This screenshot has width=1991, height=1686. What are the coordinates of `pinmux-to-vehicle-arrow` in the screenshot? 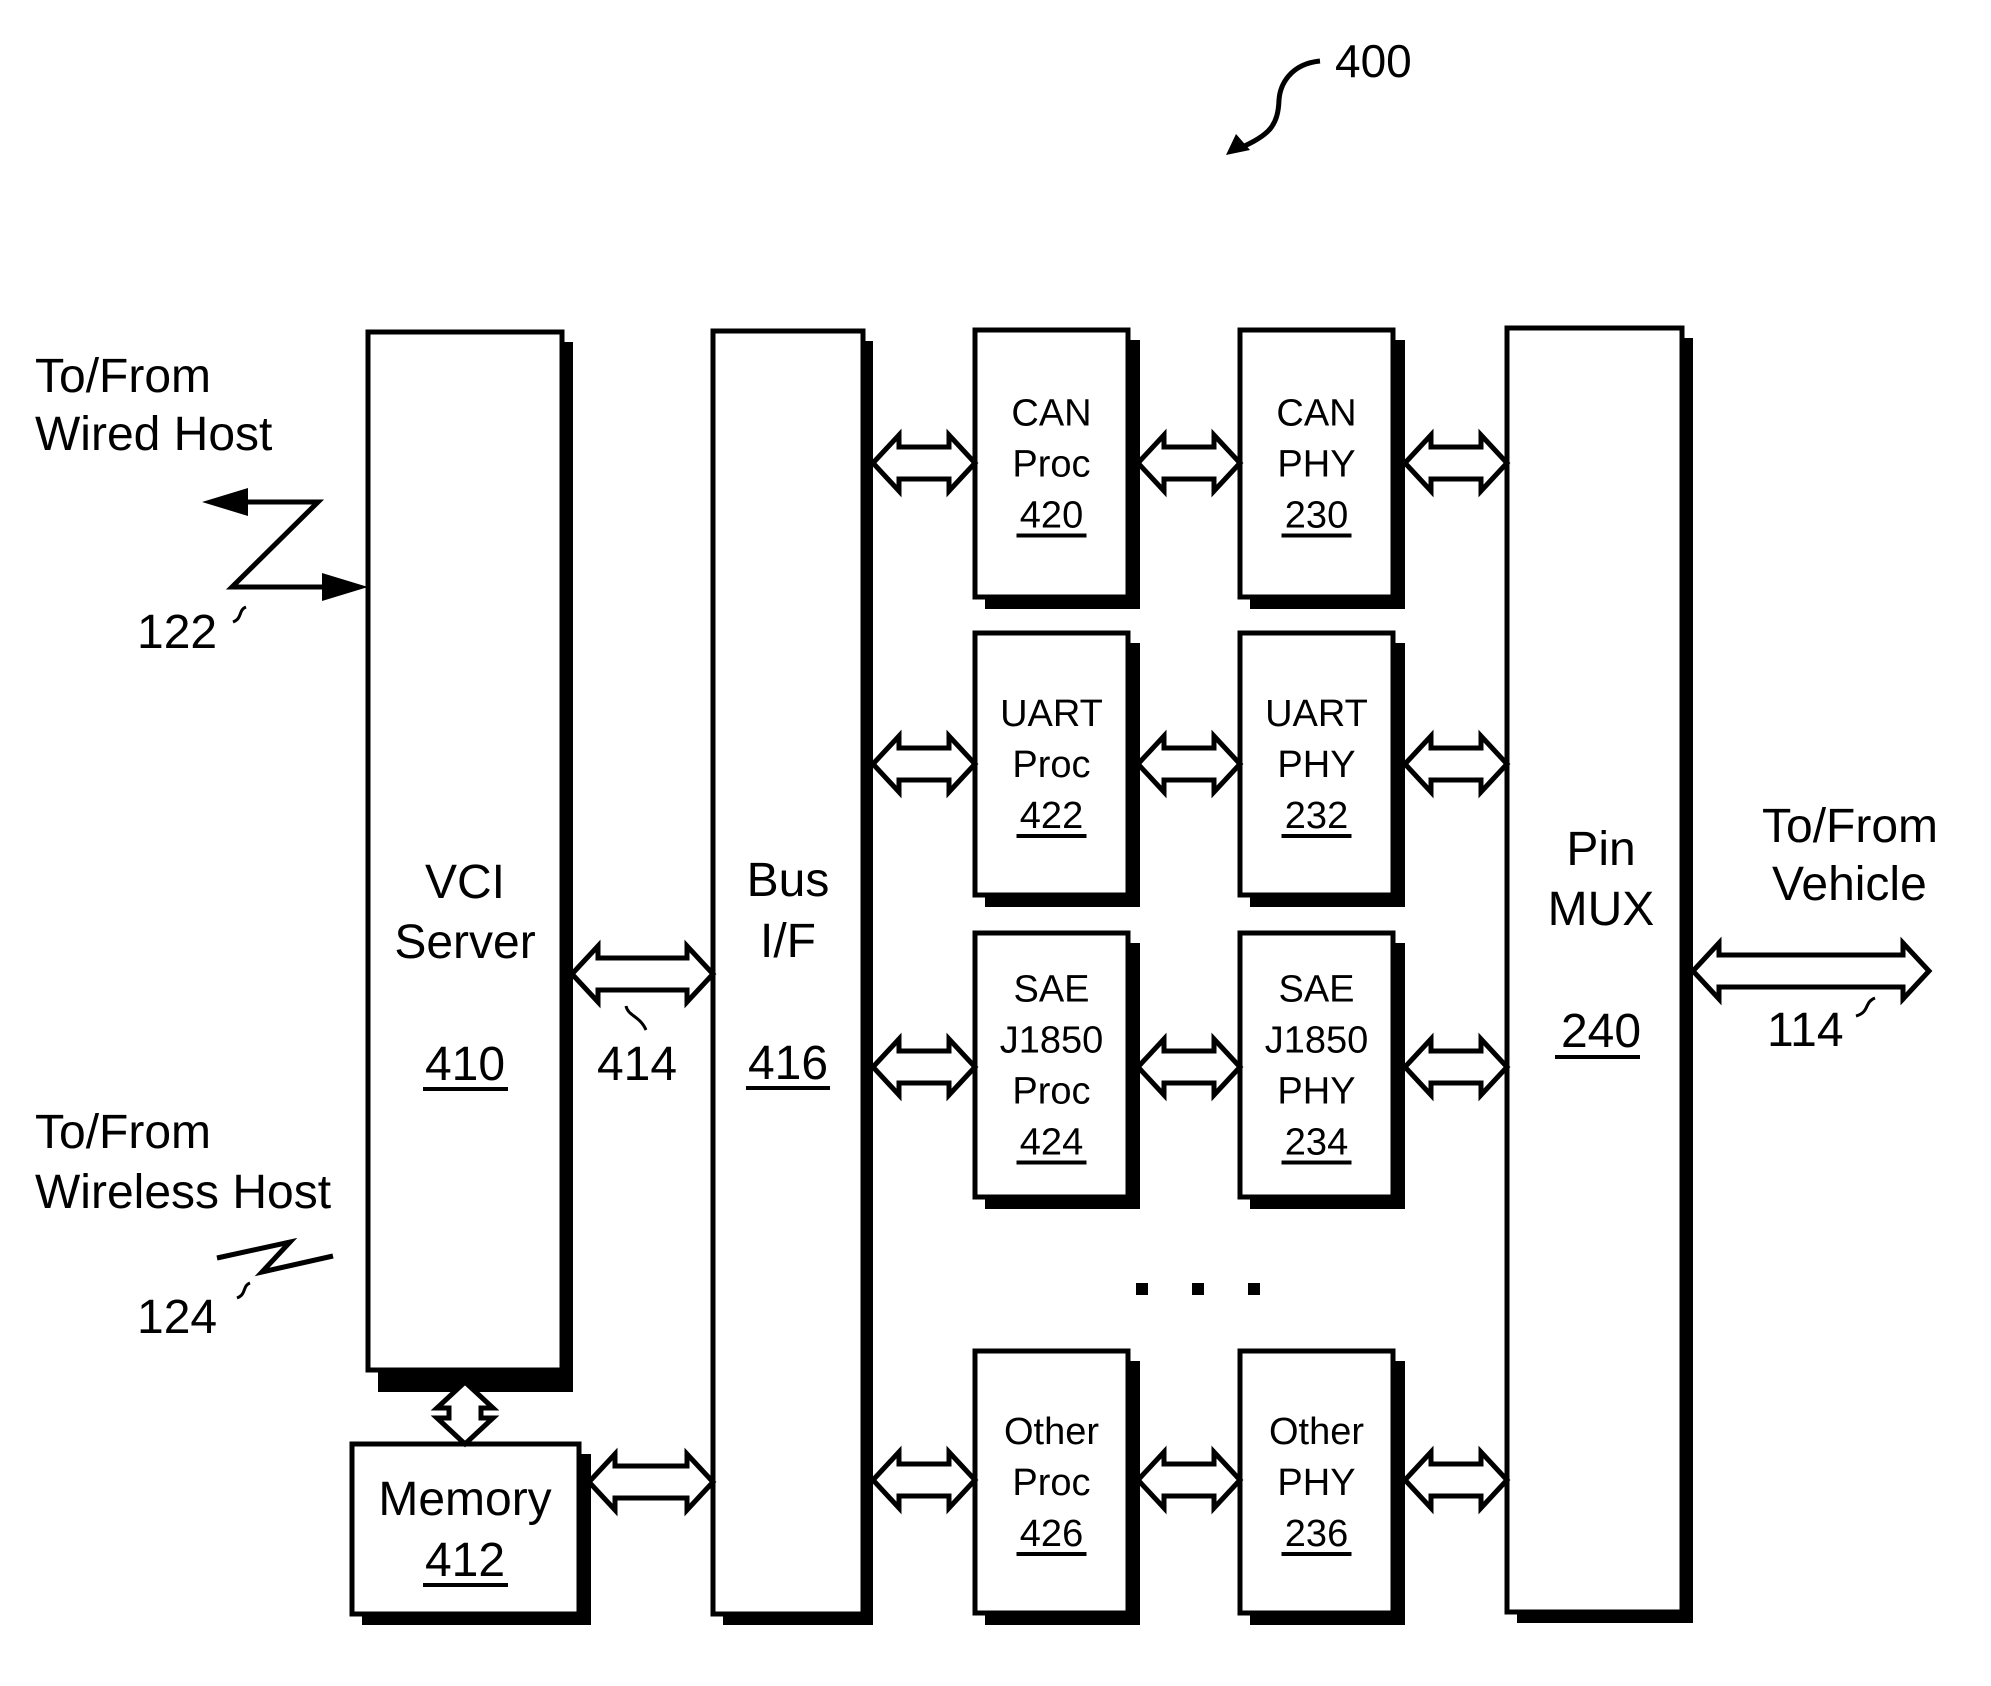 It's located at (1811, 971).